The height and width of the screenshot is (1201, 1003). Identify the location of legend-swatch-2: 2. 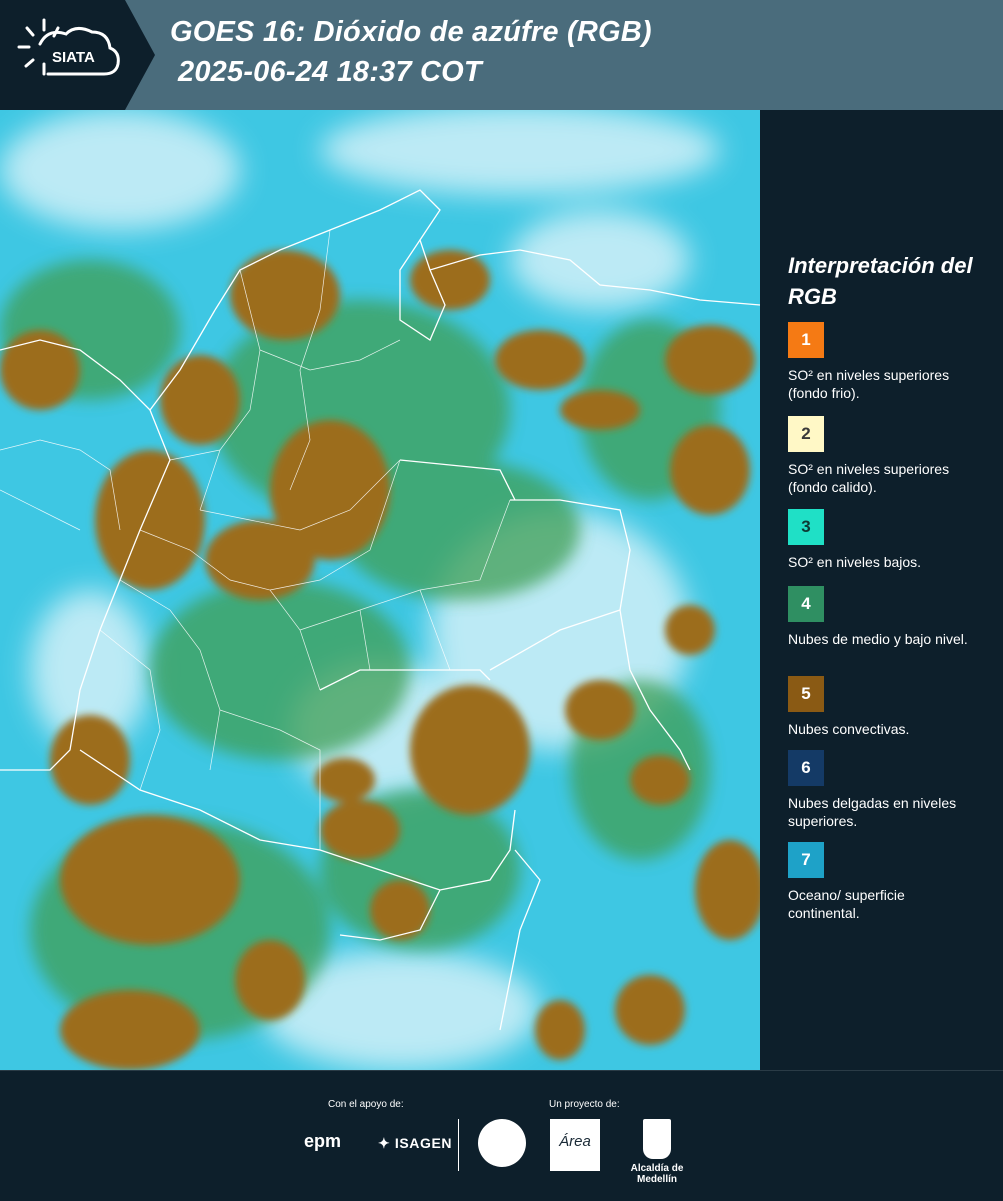
(806, 434).